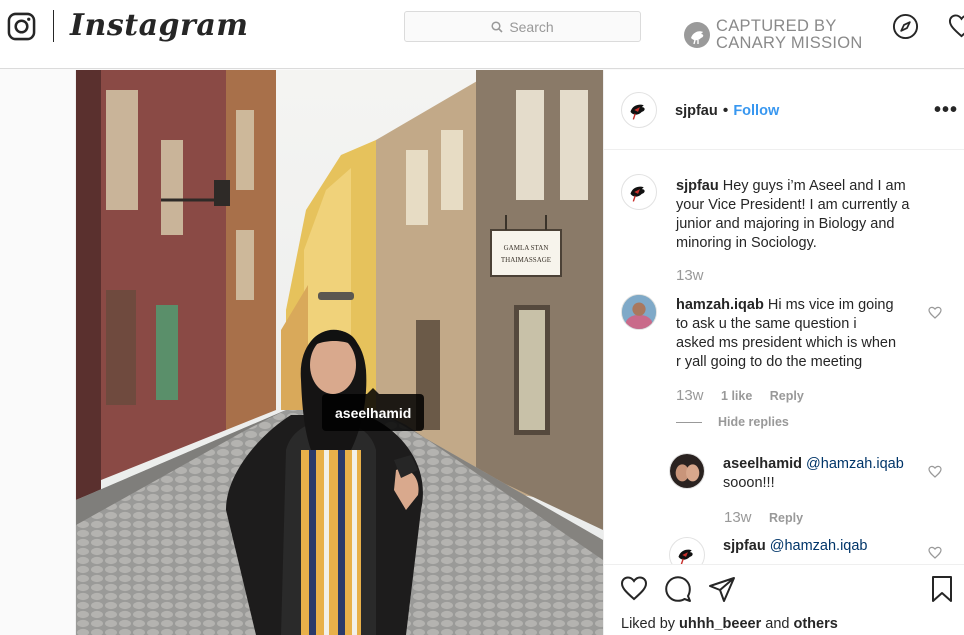  I want to click on post-header: sjpfau • Follow •••, so click(784, 110).